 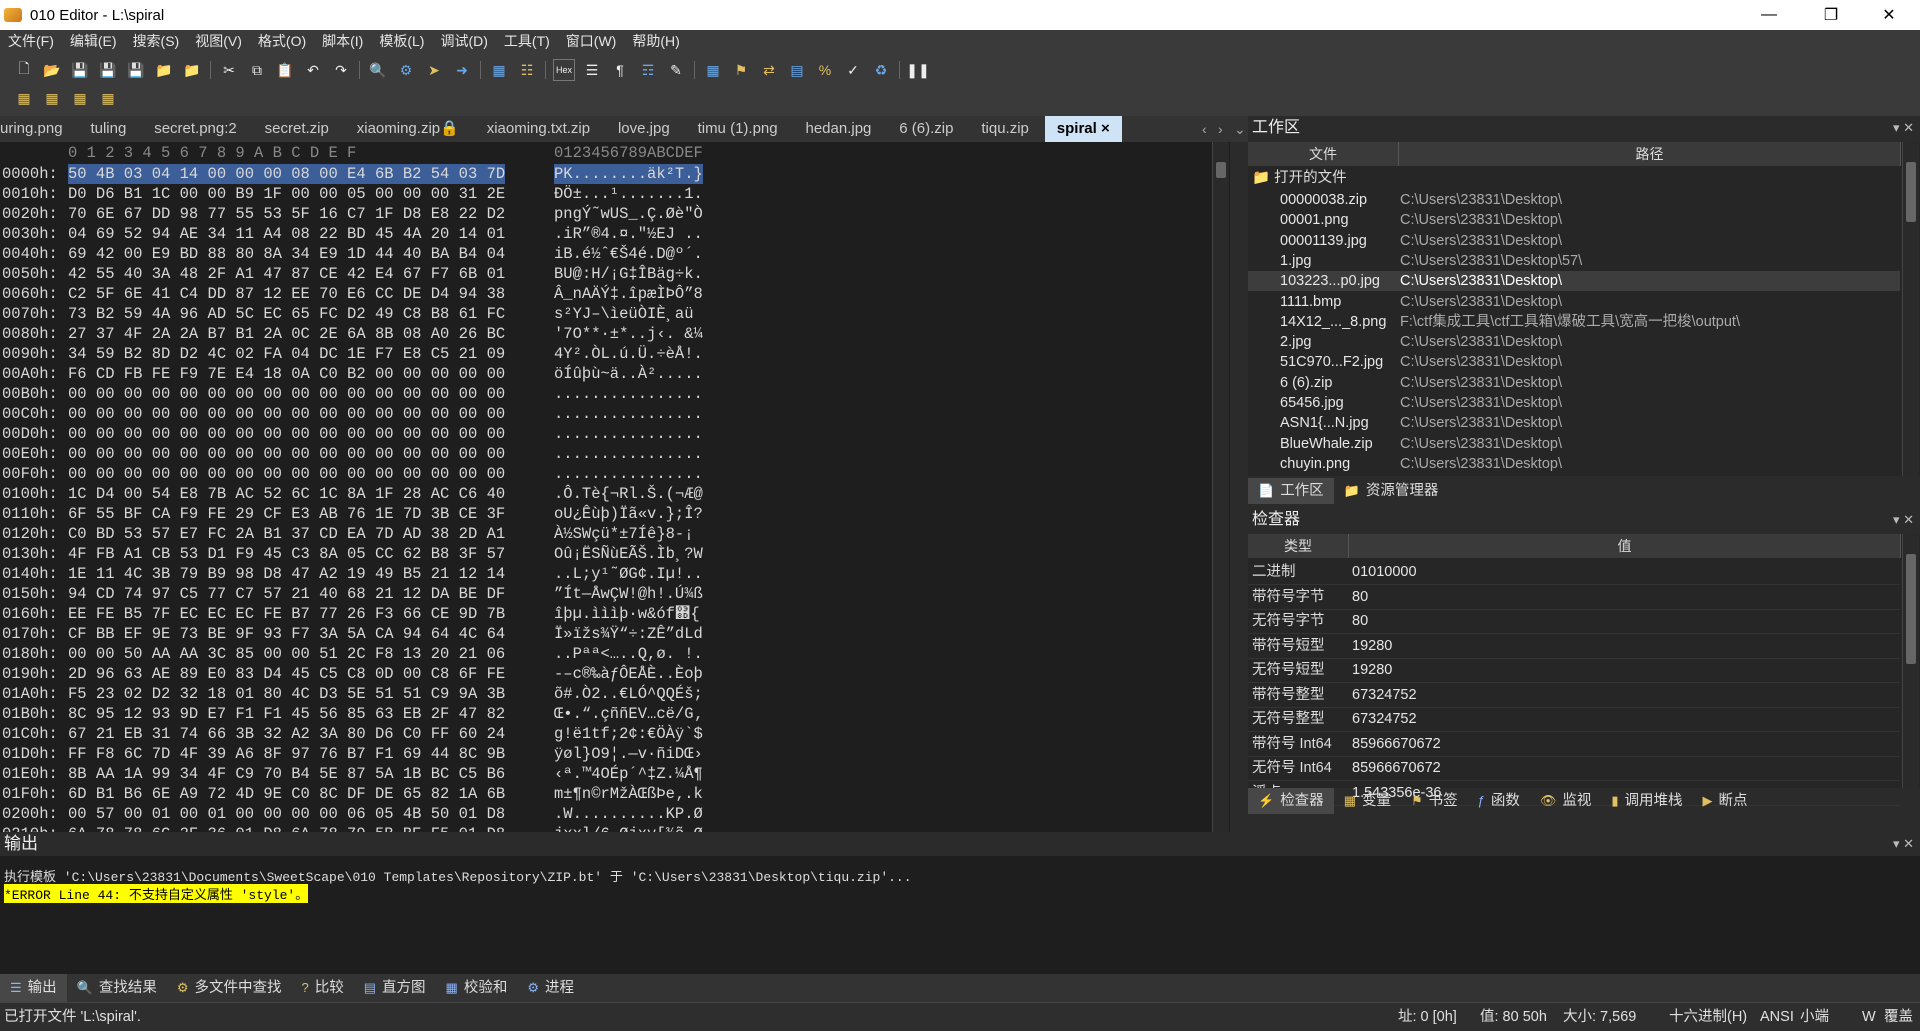 I want to click on menu-edit: 编辑(E), so click(x=93, y=41).